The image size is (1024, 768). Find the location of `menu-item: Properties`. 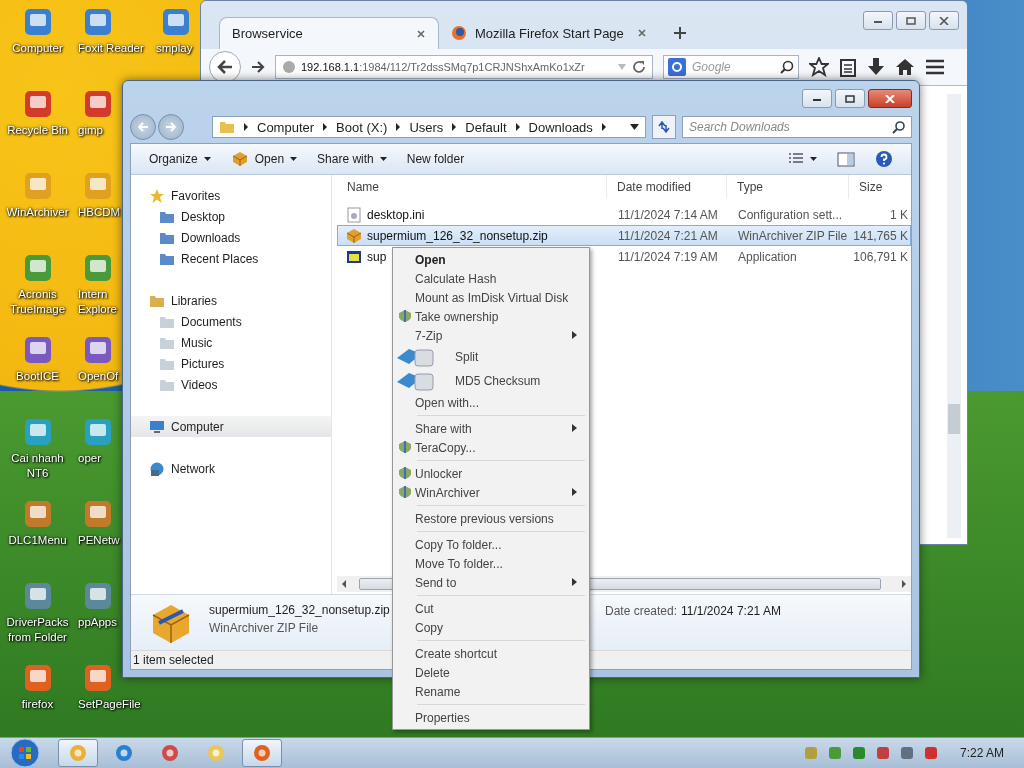

menu-item: Properties is located at coordinates (491, 717).